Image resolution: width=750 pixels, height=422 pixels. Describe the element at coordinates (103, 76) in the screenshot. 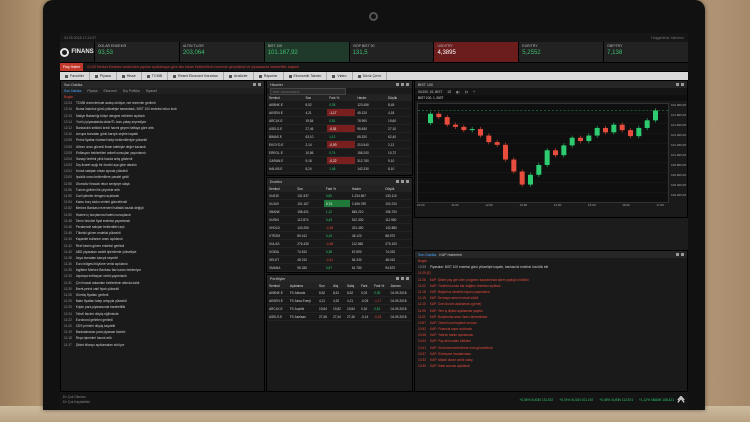

I see `menu-item: Piyasa` at that location.